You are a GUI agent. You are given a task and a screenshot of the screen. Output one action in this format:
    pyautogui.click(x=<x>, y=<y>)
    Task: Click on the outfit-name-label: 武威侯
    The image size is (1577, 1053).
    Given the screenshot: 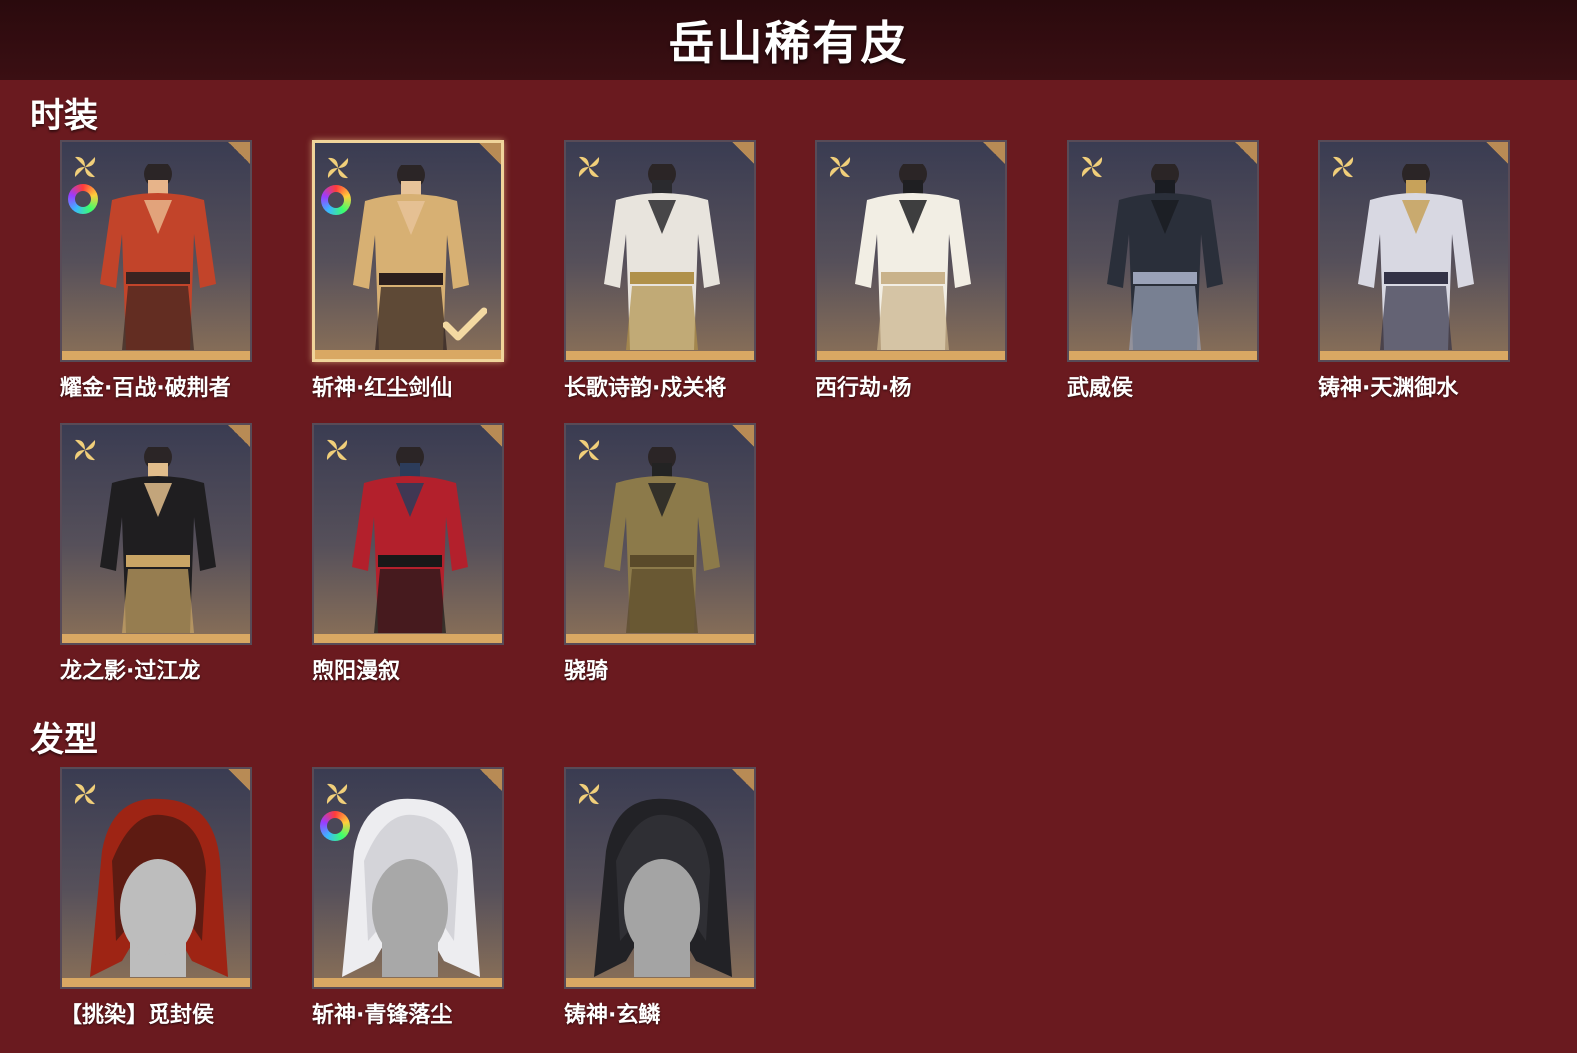 What is the action you would take?
    pyautogui.click(x=1100, y=388)
    